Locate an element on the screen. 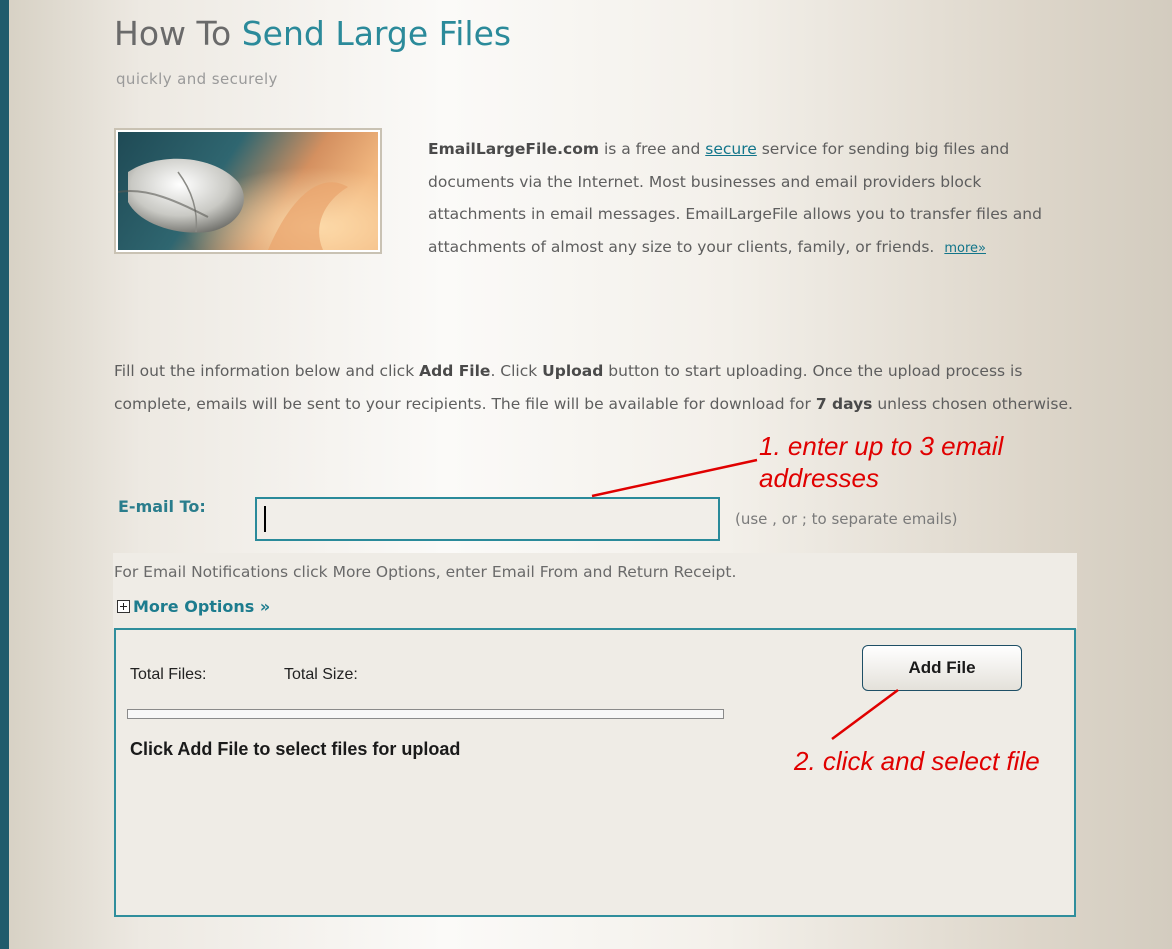 The width and height of the screenshot is (1172, 949). info-part2: . Click is located at coordinates (516, 371).